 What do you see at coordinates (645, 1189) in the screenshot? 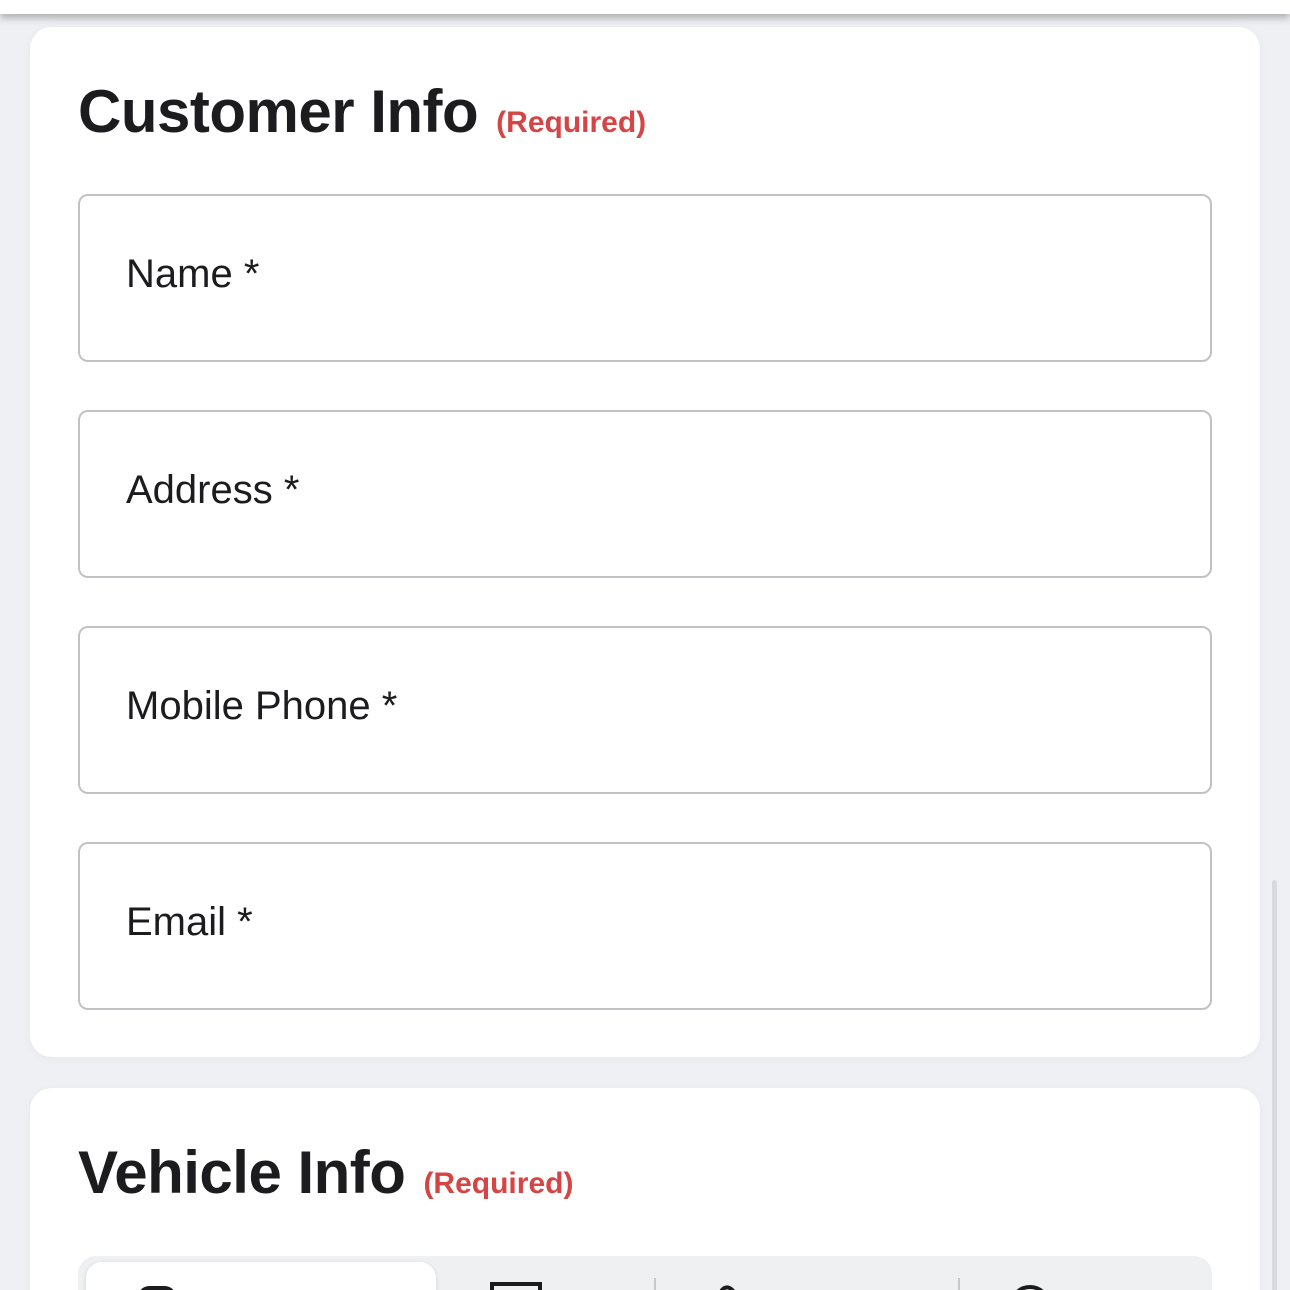
I see `vehicle-info-card: Vehicle Info (Required)` at bounding box center [645, 1189].